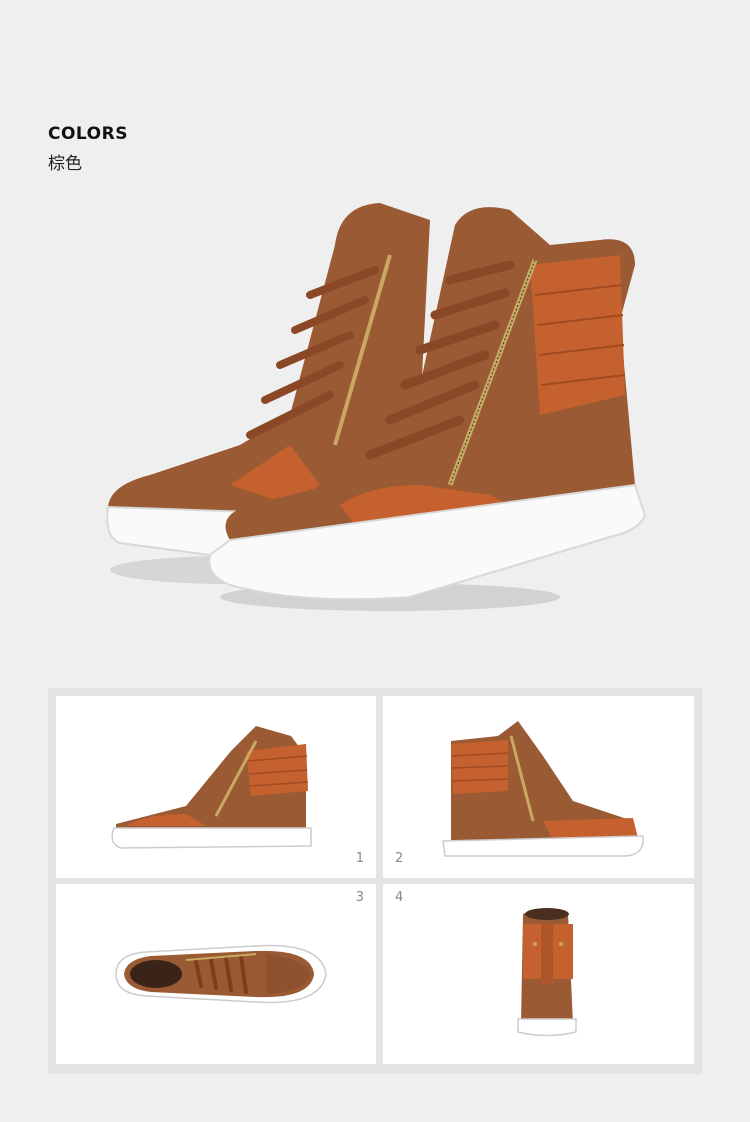 This screenshot has width=750, height=1122. Describe the element at coordinates (547, 972) in the screenshot. I see `back-view-icon` at that location.